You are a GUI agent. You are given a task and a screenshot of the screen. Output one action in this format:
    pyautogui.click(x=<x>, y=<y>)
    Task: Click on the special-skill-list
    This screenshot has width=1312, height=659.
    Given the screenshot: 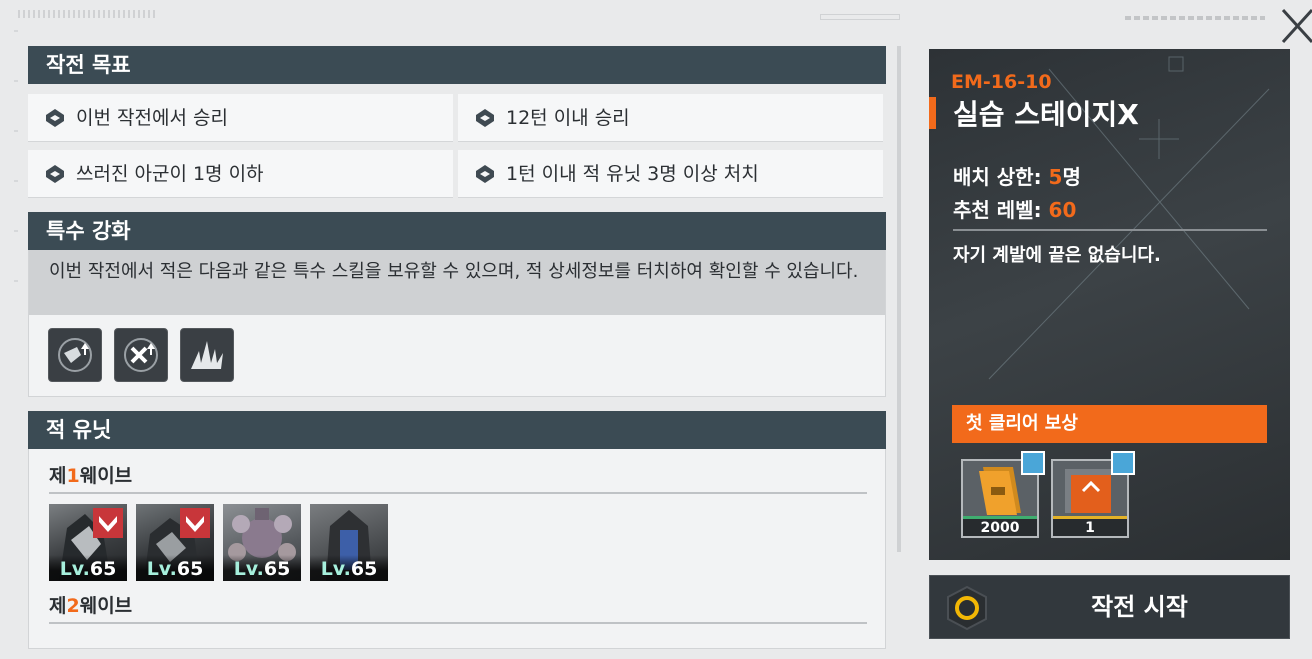 What is the action you would take?
    pyautogui.click(x=457, y=348)
    